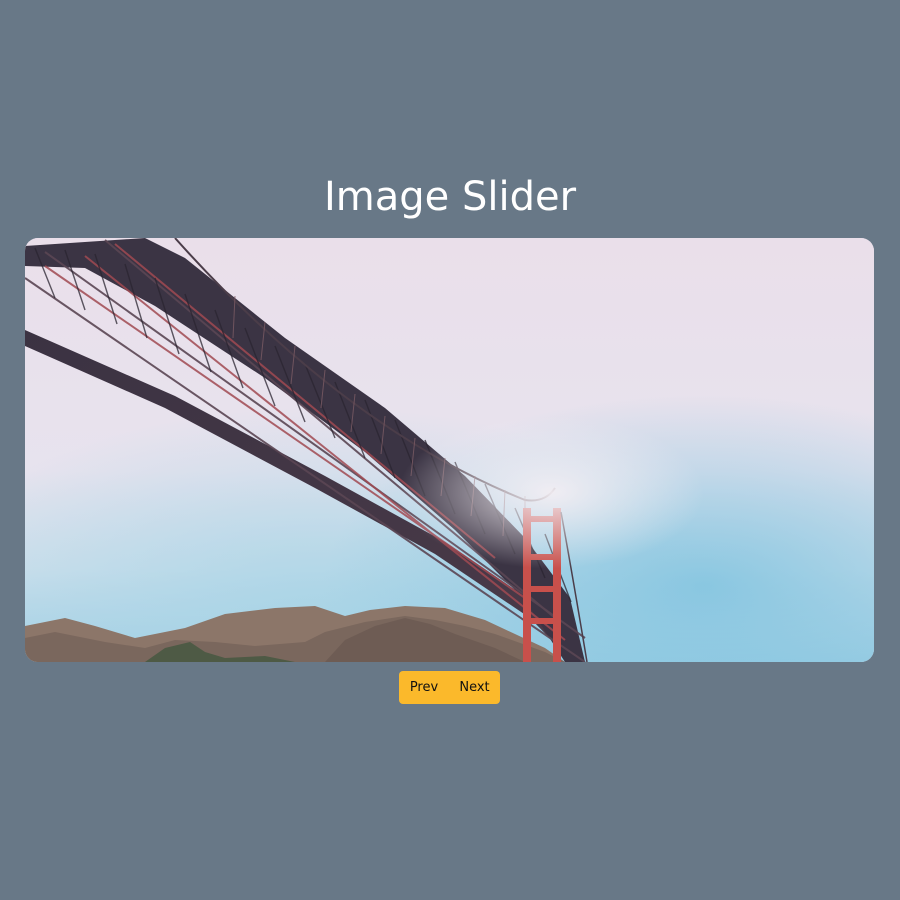 The width and height of the screenshot is (900, 900). I want to click on next-button: Next, so click(474, 687).